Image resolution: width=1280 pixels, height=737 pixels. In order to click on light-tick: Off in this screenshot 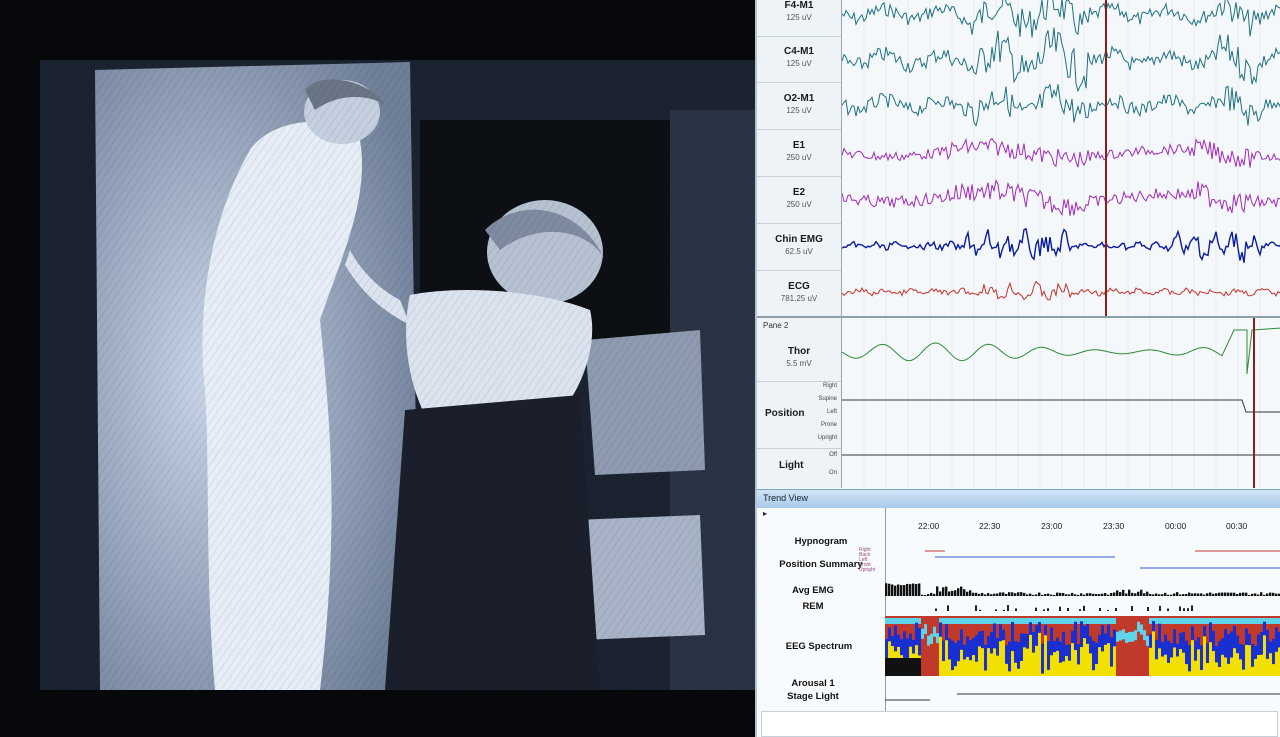, I will do `click(833, 455)`.